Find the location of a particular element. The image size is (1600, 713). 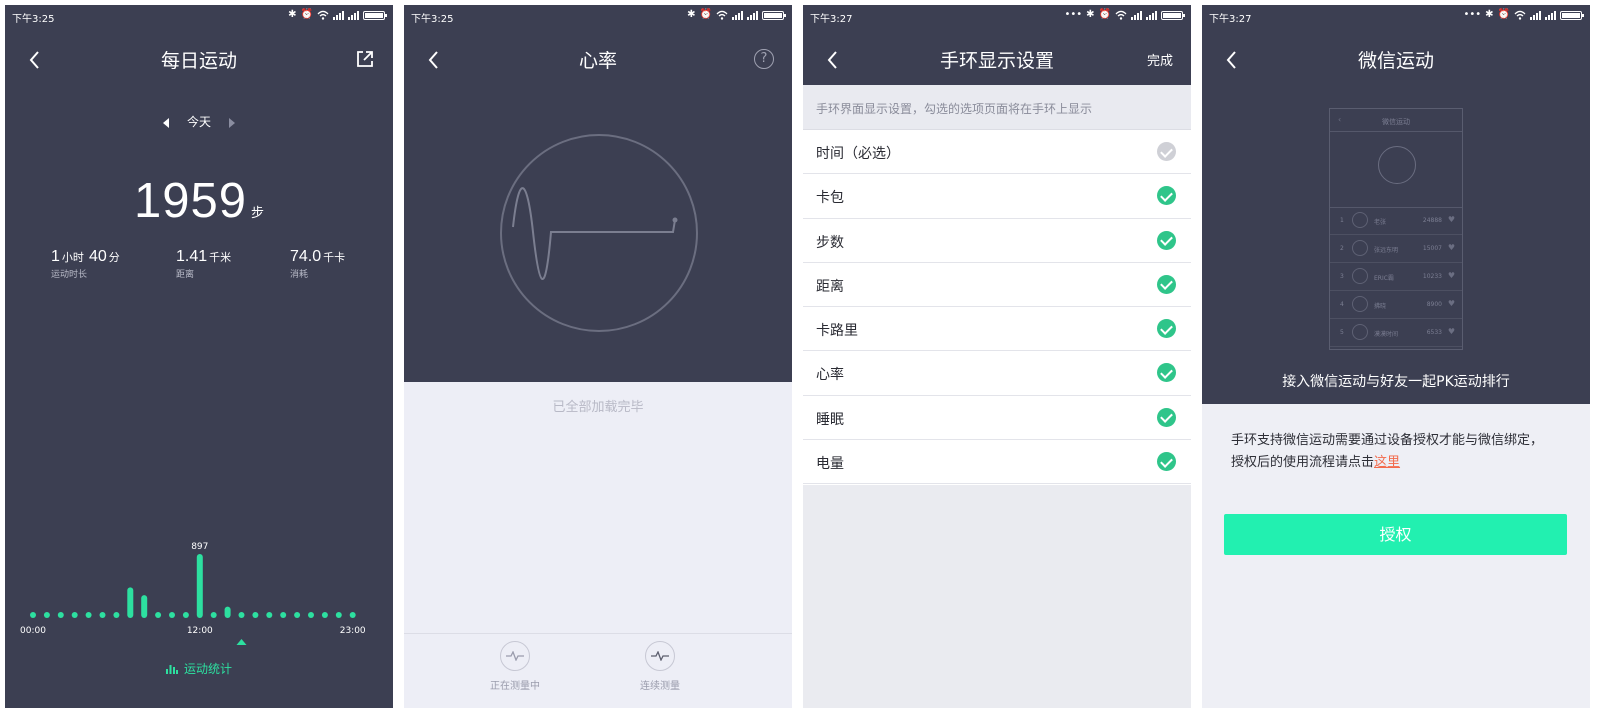

auth-description-line1: 手环支持微信运动需要通过设备授权才能与微信绑定， is located at coordinates (1387, 440).